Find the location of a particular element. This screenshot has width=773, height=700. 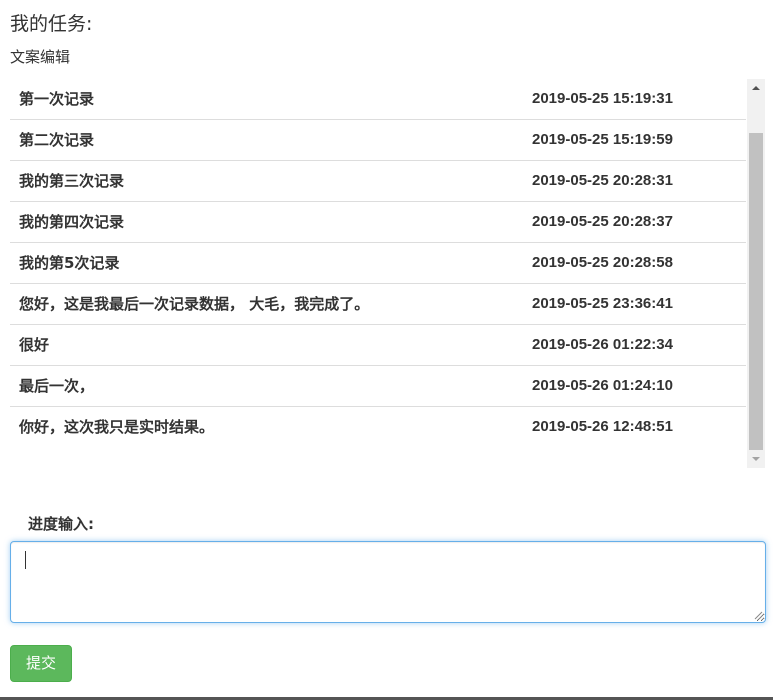

record-text: 你好，这次我只是实时结果。 is located at coordinates (117, 427).